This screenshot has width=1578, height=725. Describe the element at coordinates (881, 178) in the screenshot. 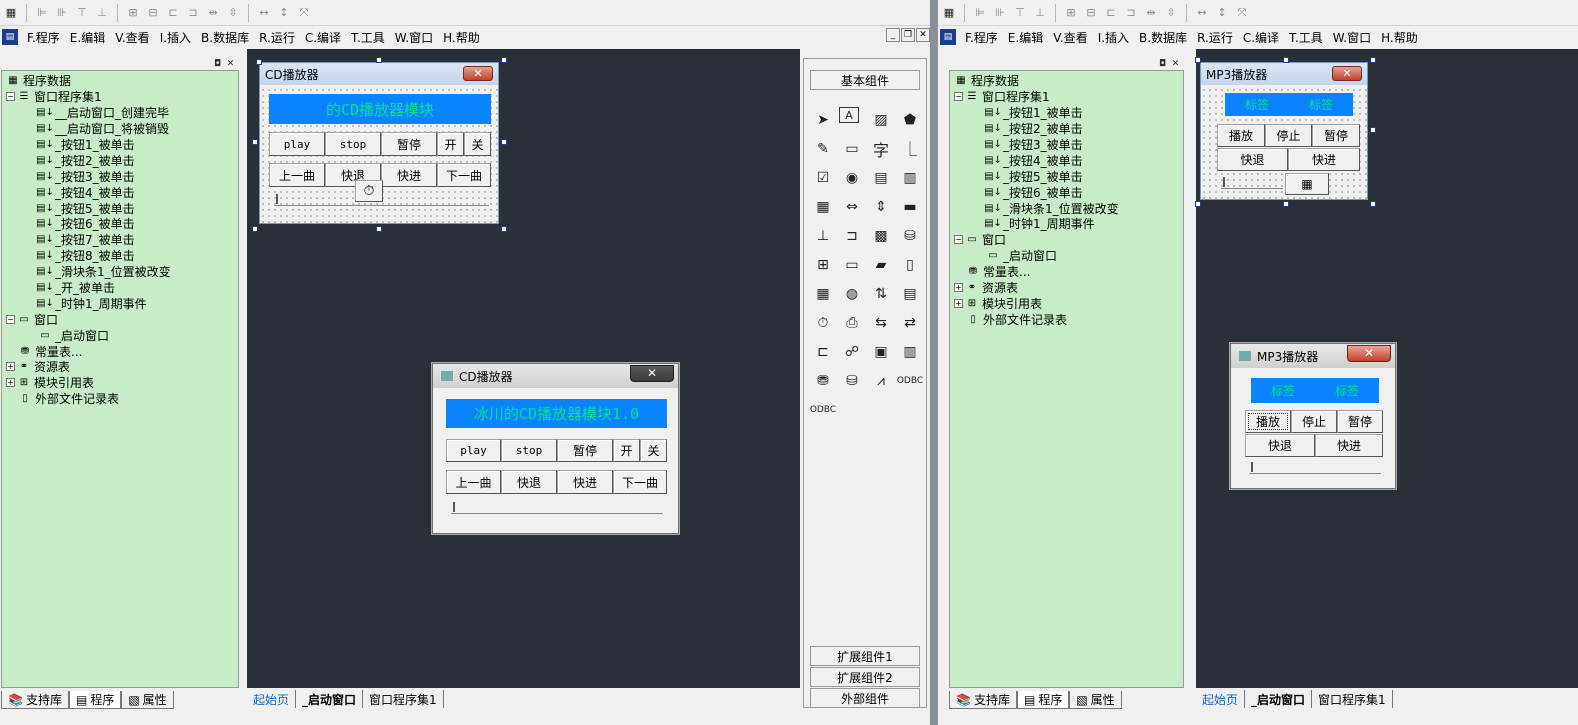

I see `listbox-icon: ▤` at that location.